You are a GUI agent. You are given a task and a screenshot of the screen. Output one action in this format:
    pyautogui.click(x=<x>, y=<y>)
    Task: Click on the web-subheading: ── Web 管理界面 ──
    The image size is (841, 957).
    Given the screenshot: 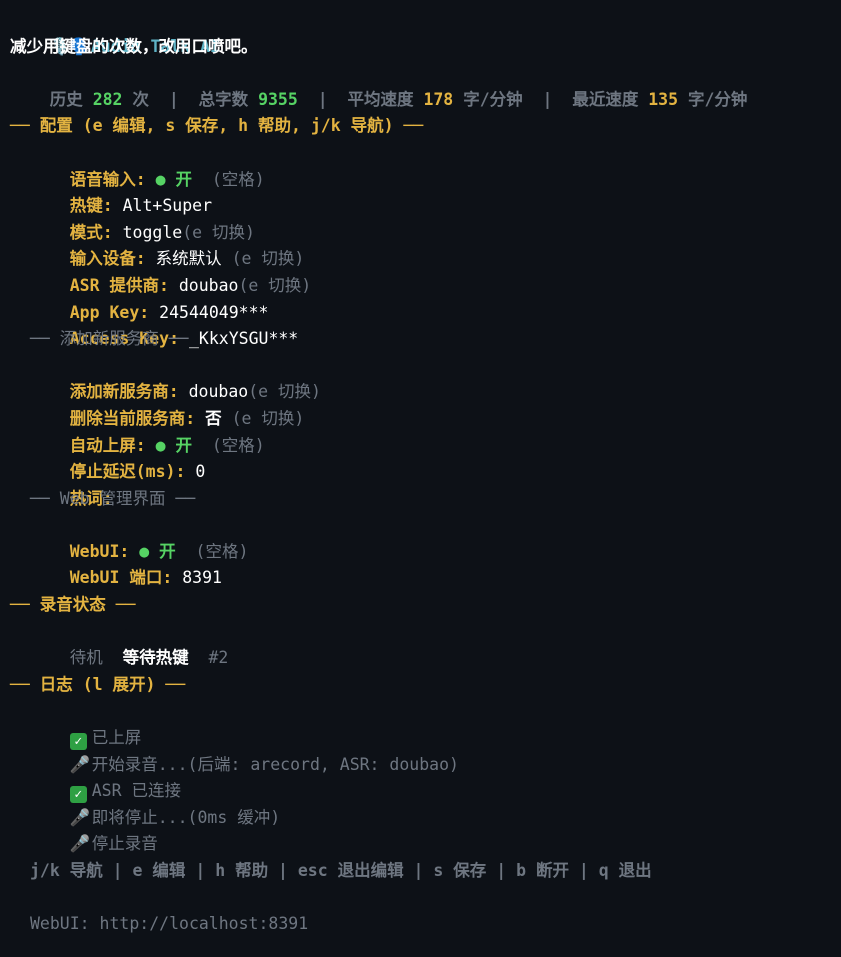 What is the action you would take?
    pyautogui.click(x=113, y=498)
    